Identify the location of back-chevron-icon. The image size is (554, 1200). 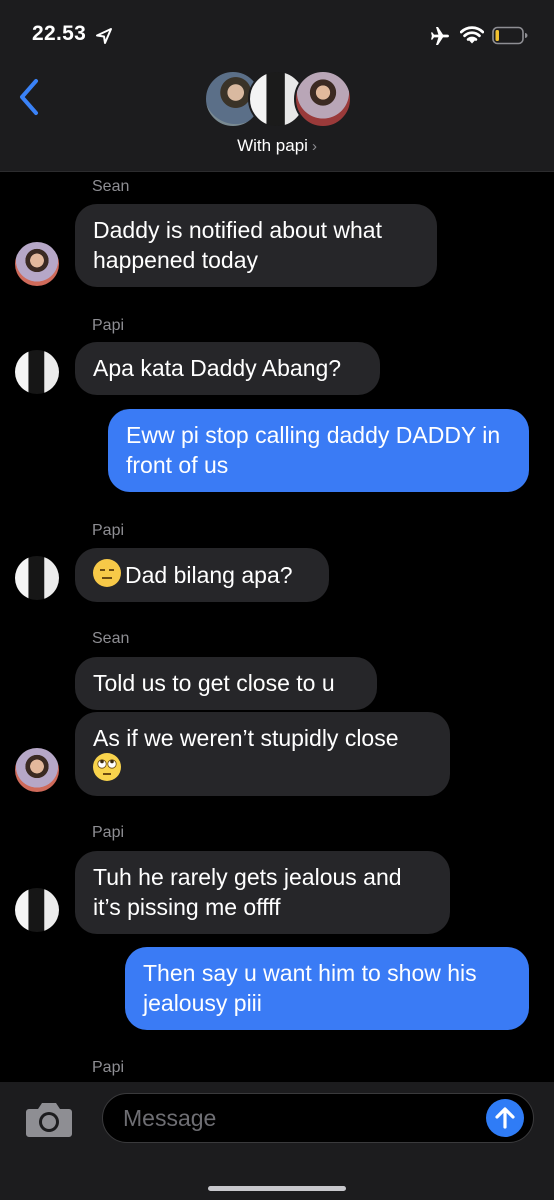
(29, 97).